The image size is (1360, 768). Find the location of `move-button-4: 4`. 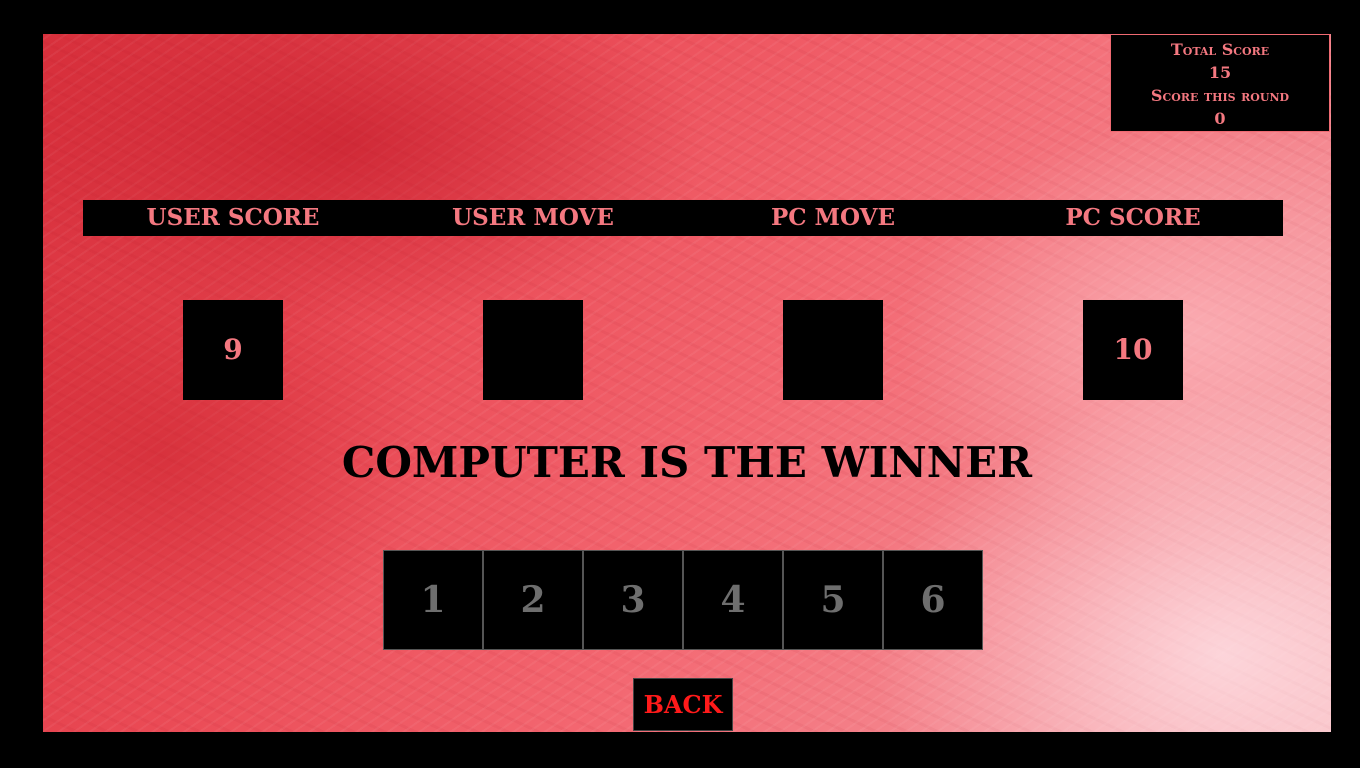

move-button-4: 4 is located at coordinates (733, 600).